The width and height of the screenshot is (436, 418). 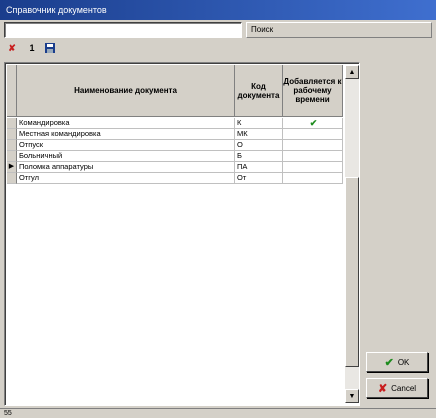 What do you see at coordinates (352, 272) in the screenshot?
I see `scroll-thumb` at bounding box center [352, 272].